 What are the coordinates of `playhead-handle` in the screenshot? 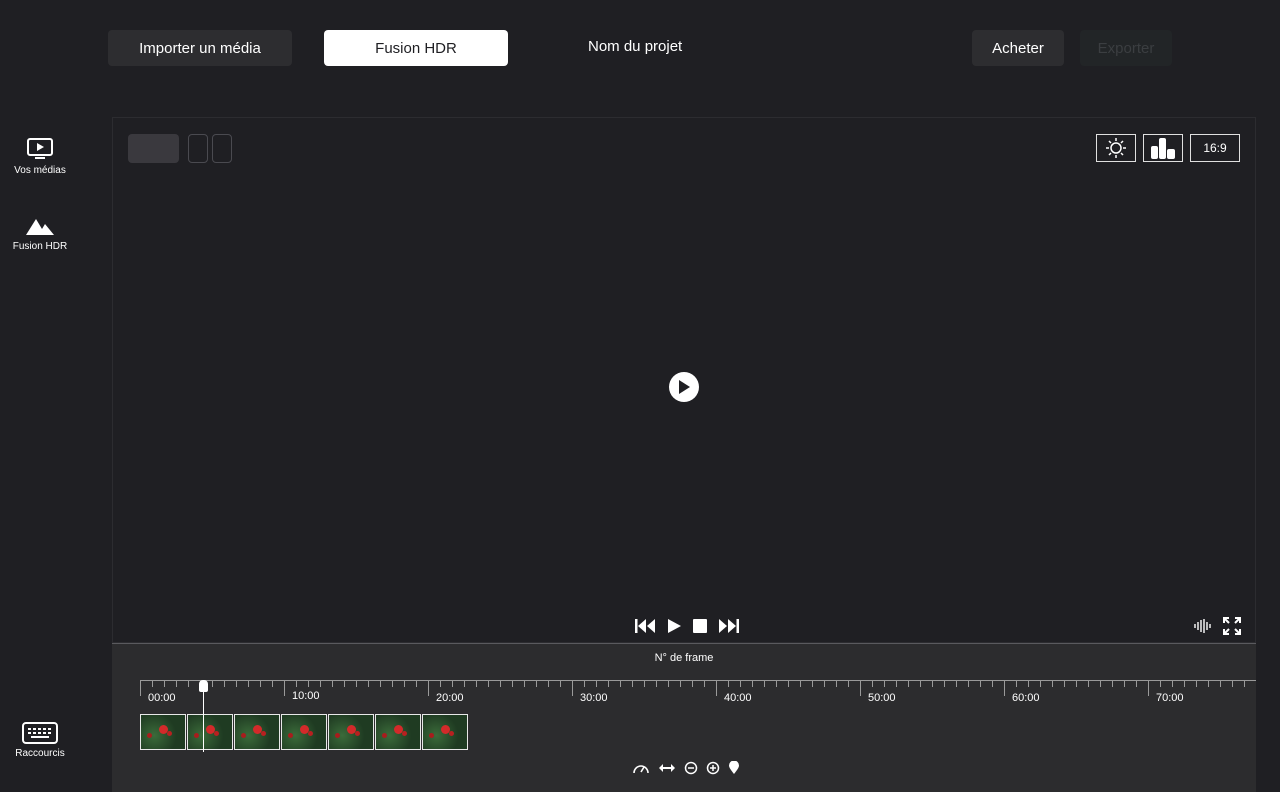 It's located at (203, 686).